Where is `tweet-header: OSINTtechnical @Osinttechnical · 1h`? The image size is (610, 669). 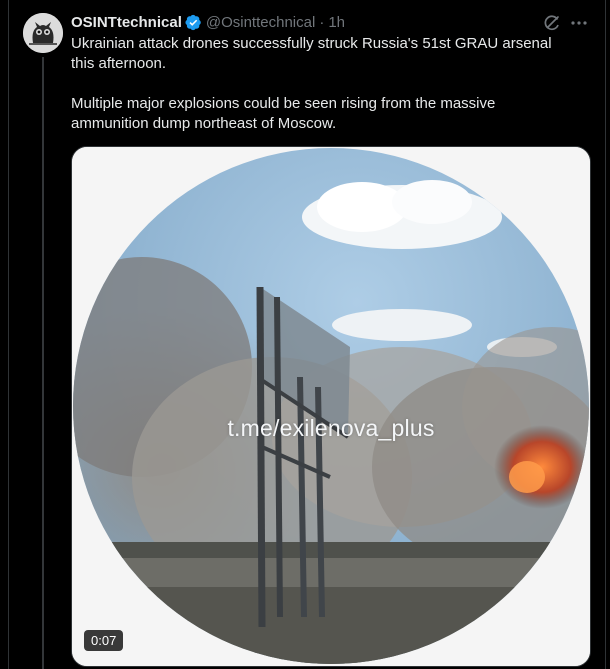
tweet-header: OSINTtechnical @Osinttechnical · 1h is located at coordinates (208, 22).